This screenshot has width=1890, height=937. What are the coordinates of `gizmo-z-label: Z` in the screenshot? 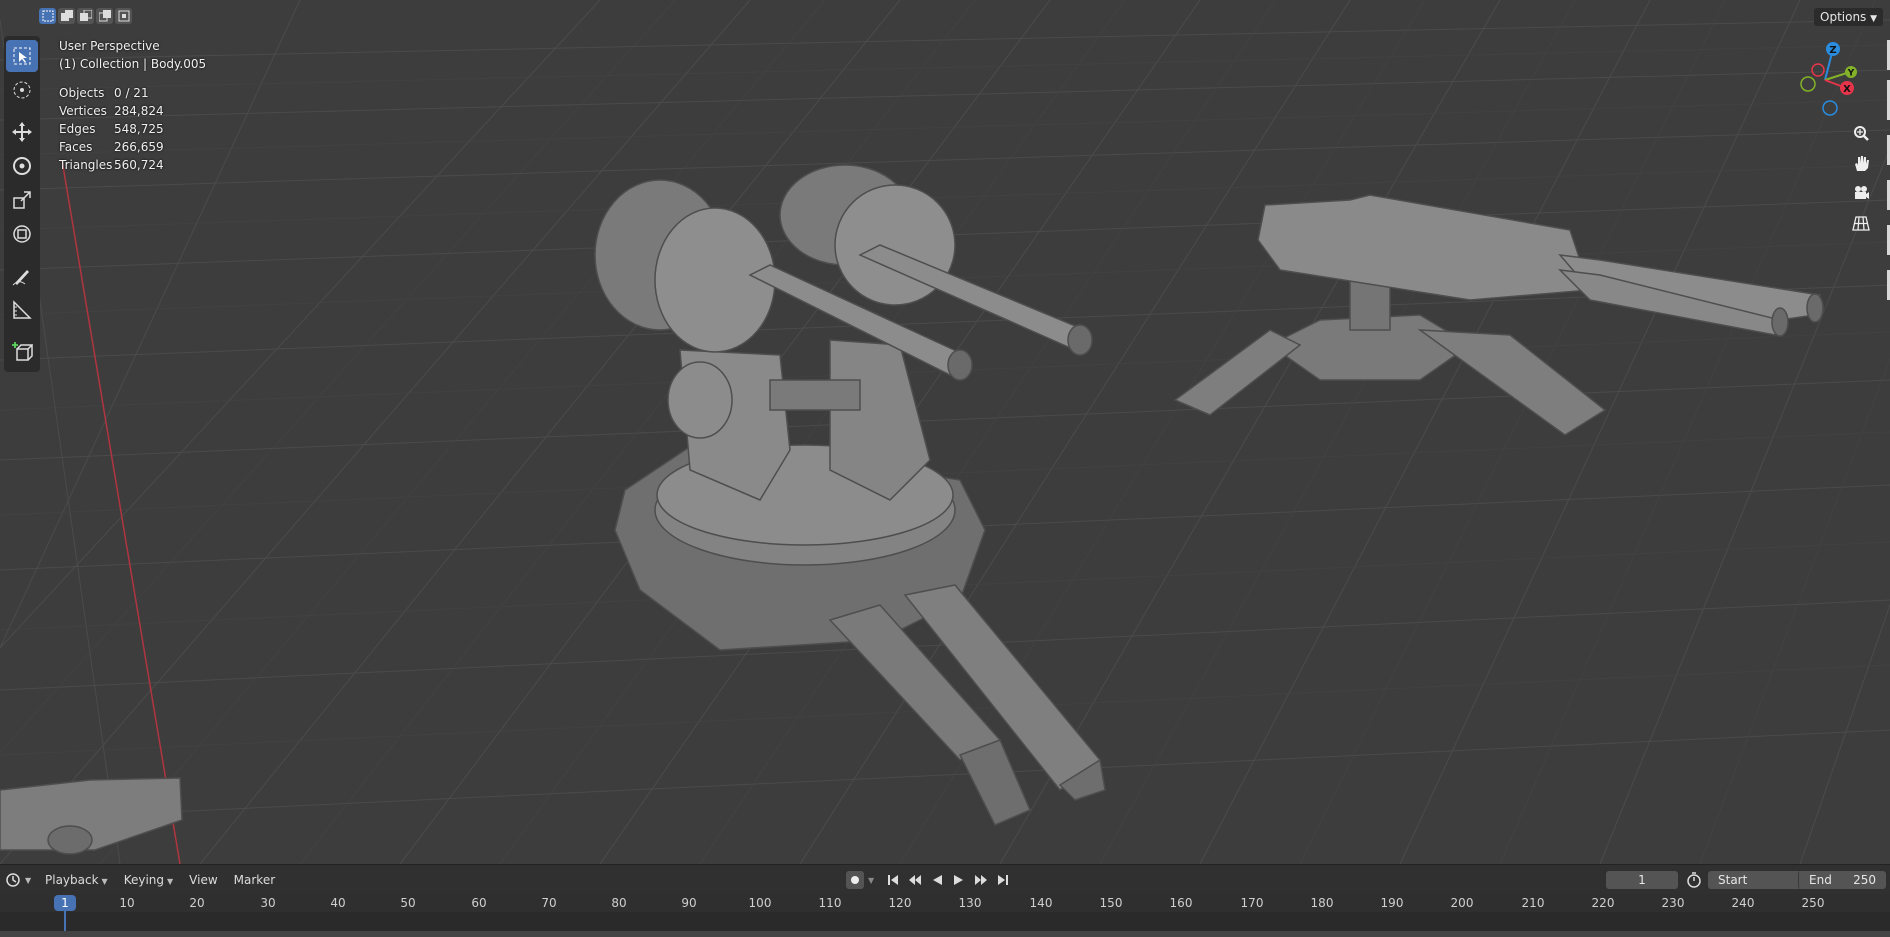 It's located at (1832, 50).